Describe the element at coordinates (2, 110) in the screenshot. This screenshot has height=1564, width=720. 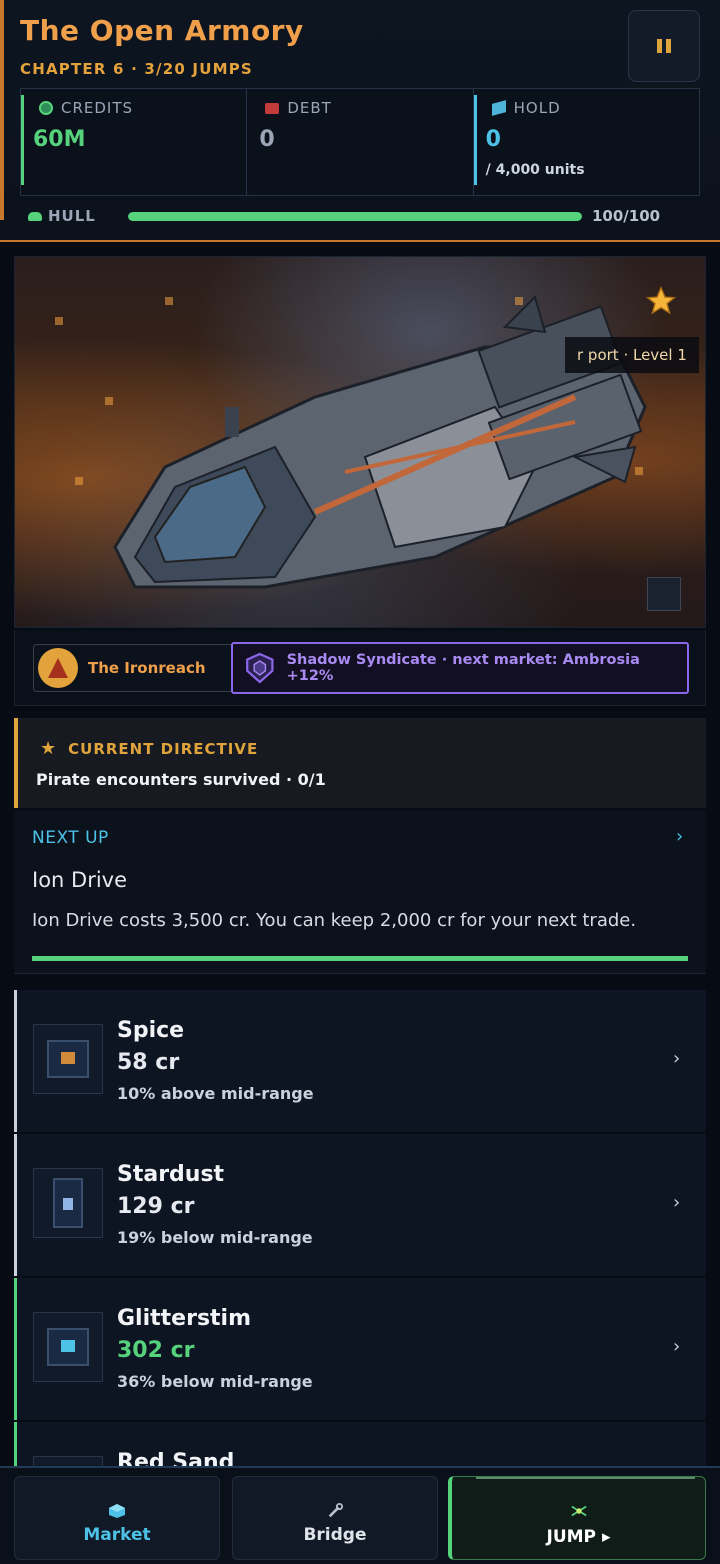
I see `header-accent-stripe` at that location.